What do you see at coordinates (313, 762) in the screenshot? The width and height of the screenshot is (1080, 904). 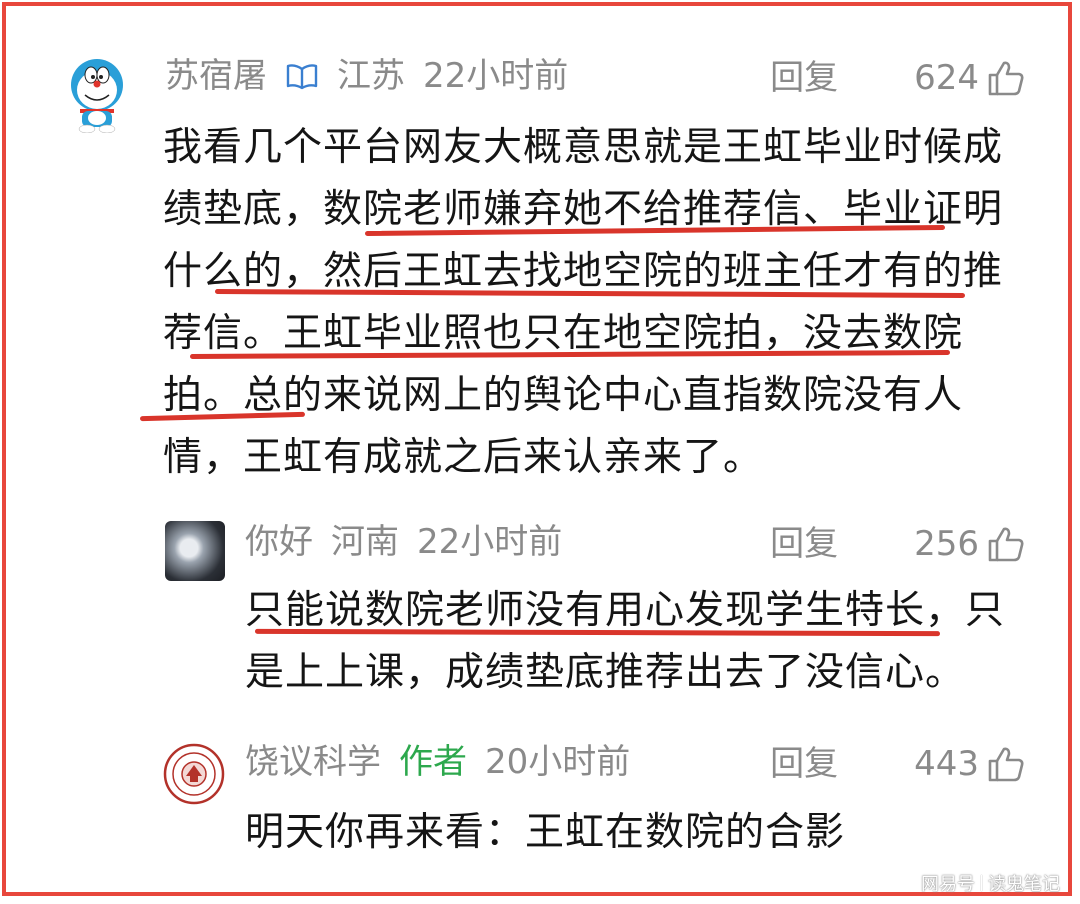 I see `author-name: 饶议科学` at bounding box center [313, 762].